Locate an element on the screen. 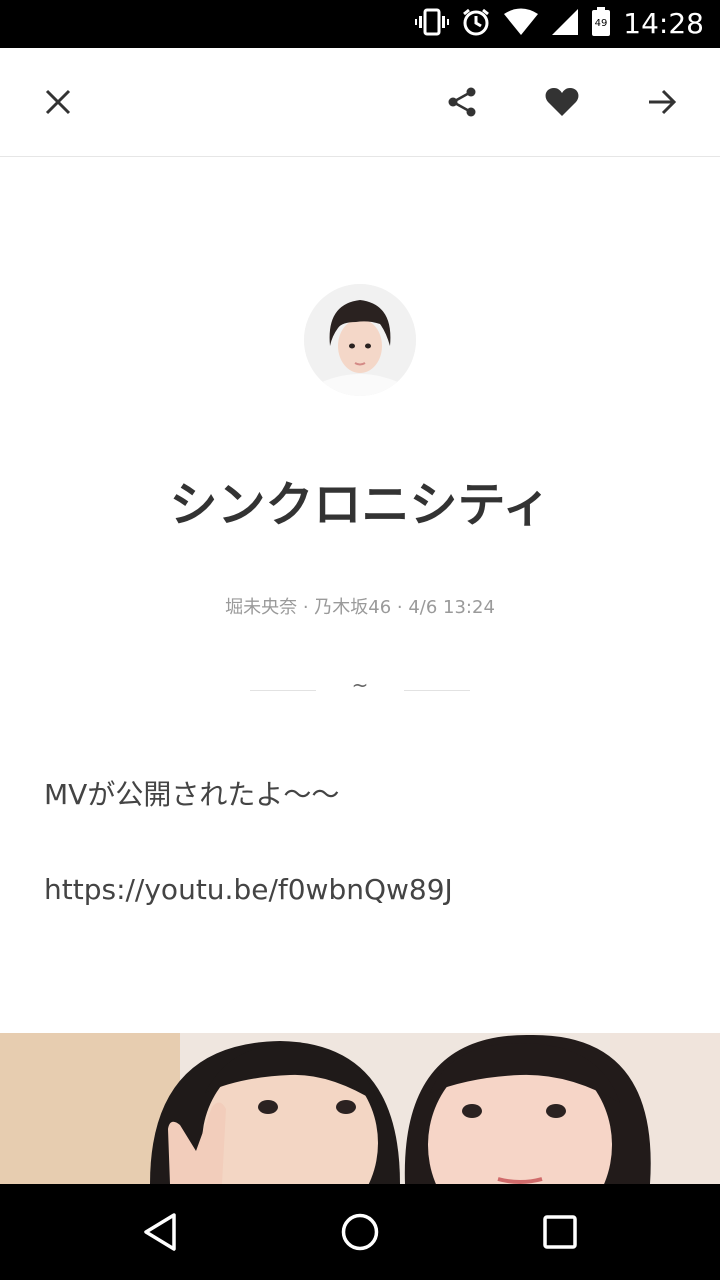  home-button is located at coordinates (360, 1232).